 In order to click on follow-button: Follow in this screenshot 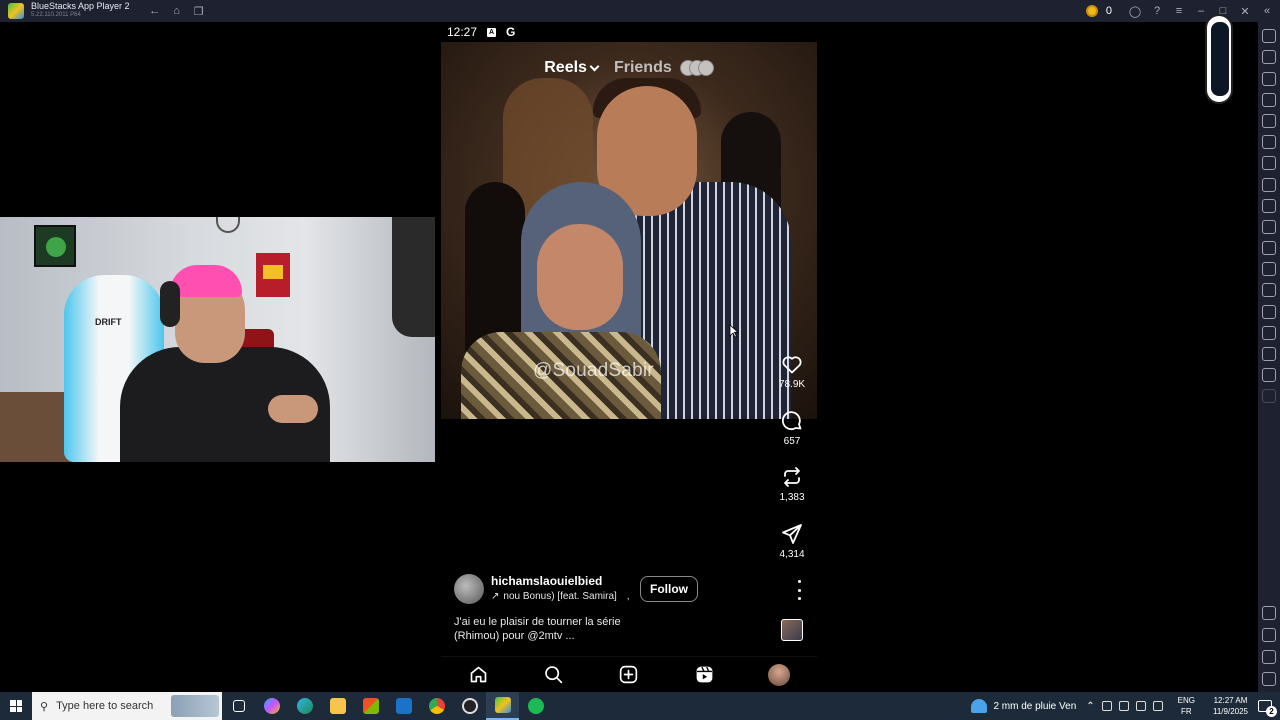, I will do `click(669, 589)`.